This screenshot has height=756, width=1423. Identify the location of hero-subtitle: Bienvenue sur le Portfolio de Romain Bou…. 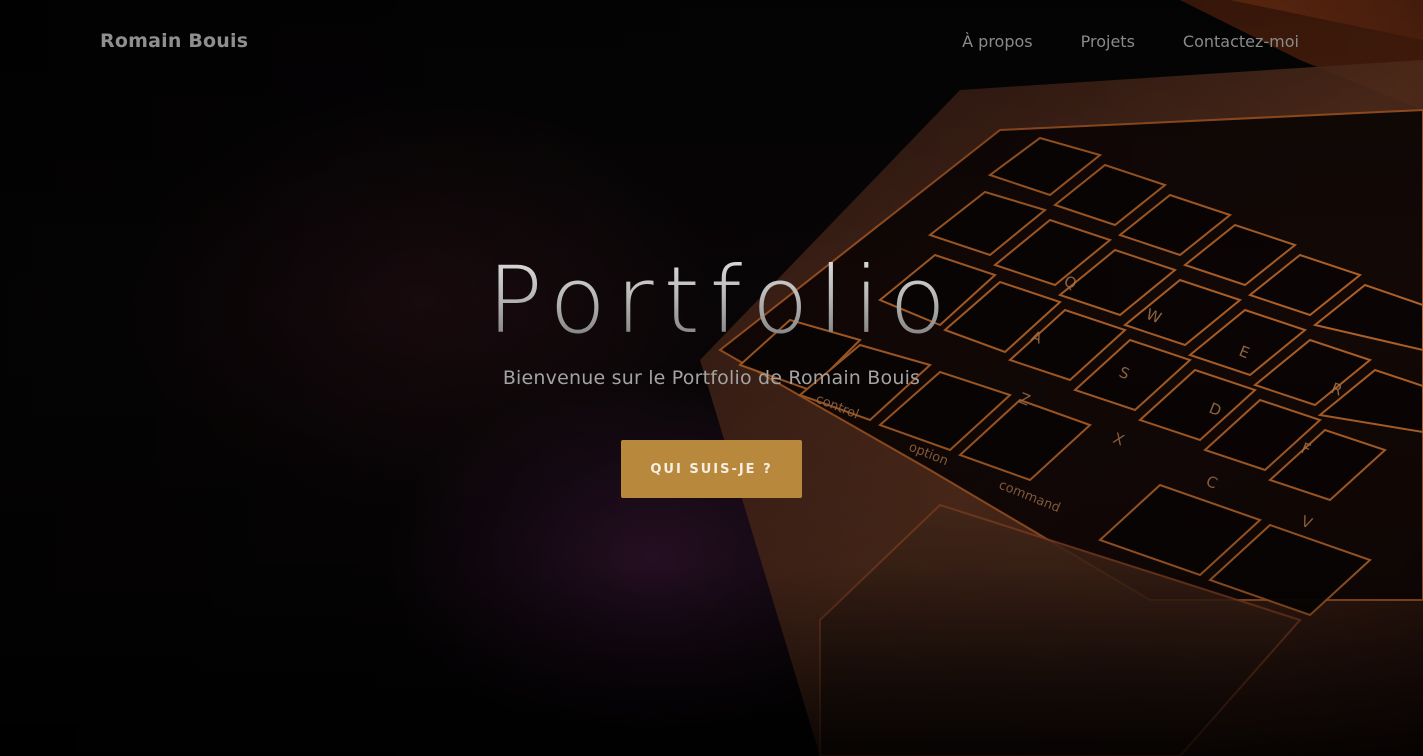
(711, 378).